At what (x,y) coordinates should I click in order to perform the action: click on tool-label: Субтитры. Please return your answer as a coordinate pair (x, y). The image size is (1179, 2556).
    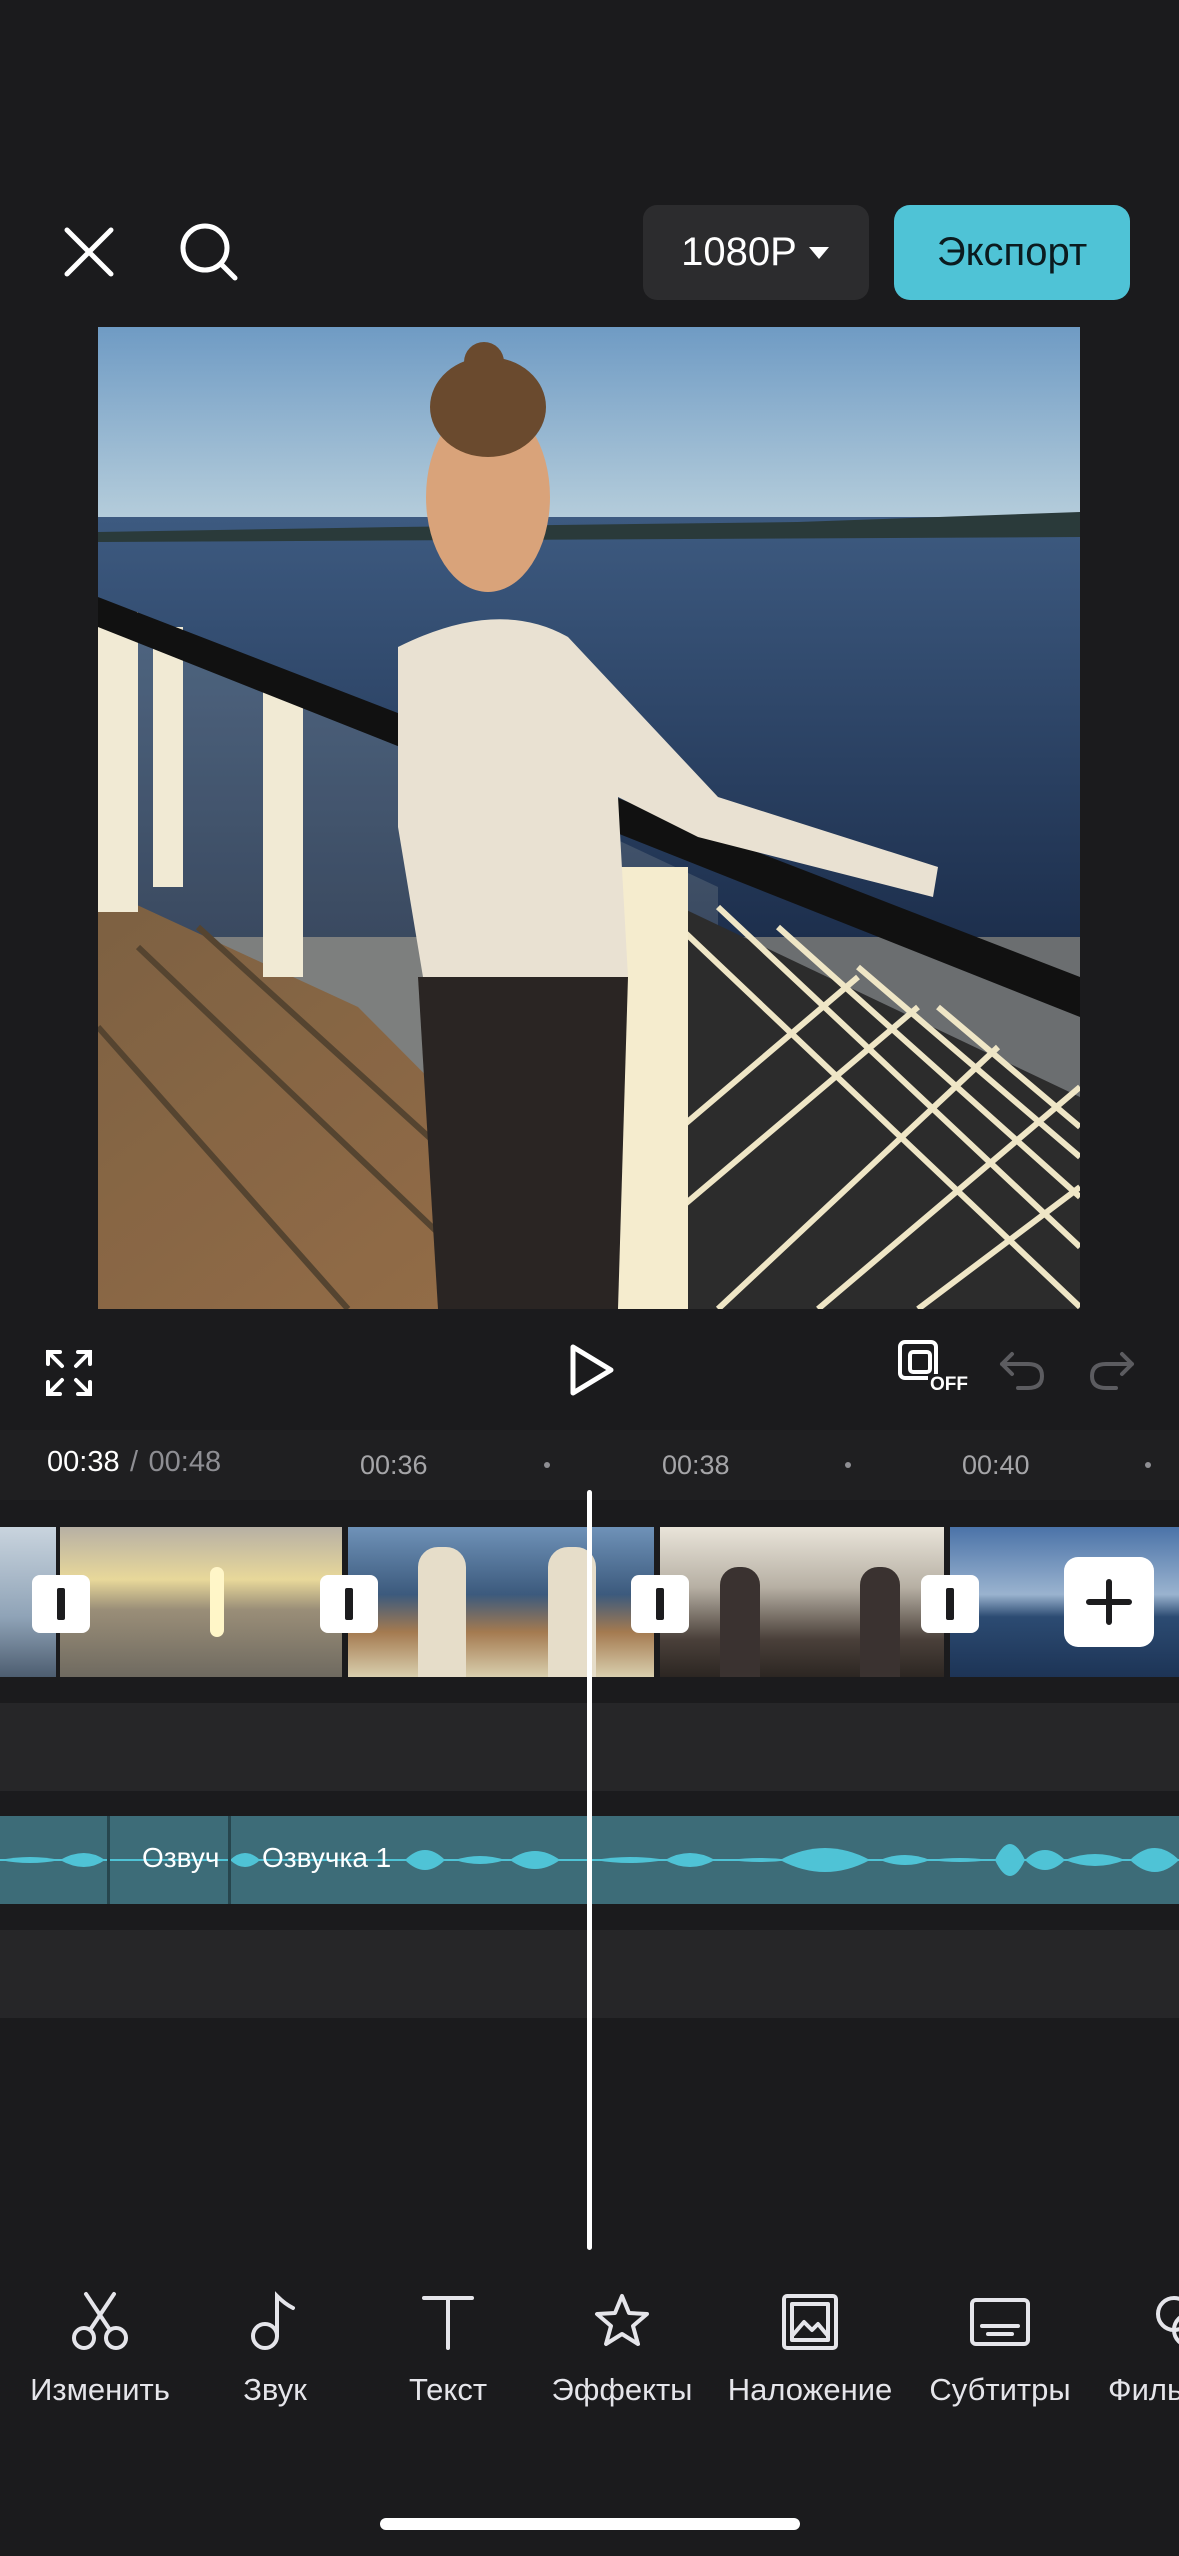
    Looking at the image, I should click on (1000, 2389).